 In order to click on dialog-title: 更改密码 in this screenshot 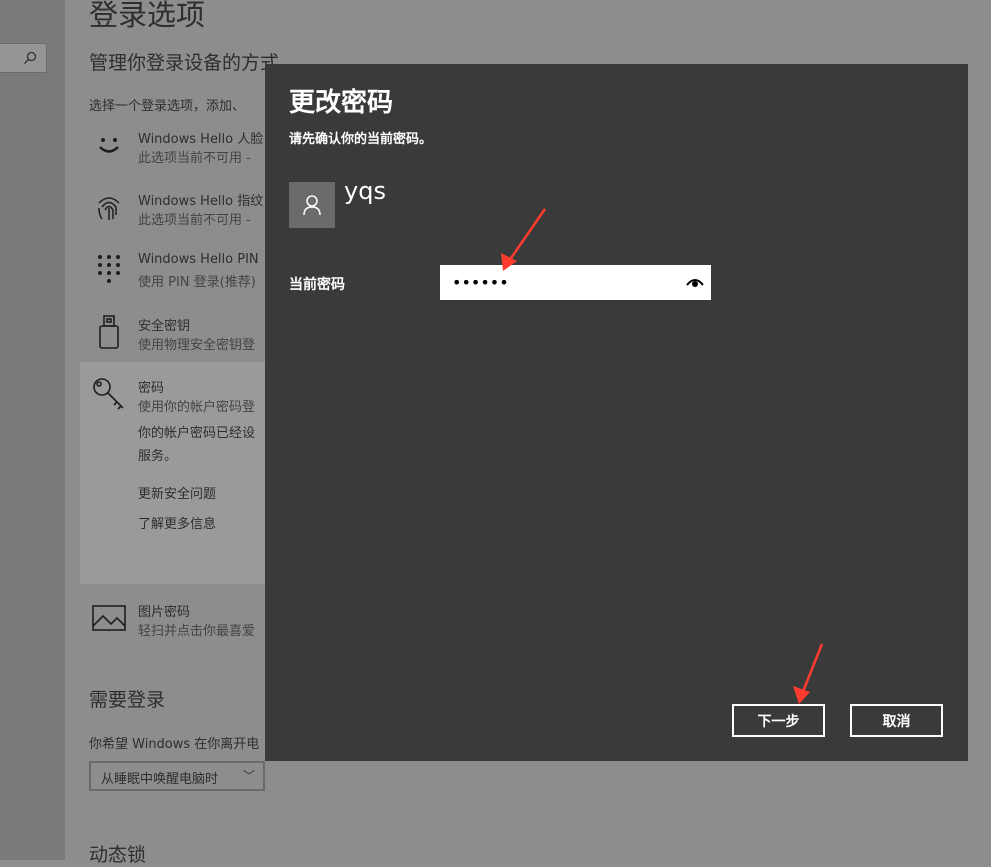, I will do `click(341, 103)`.